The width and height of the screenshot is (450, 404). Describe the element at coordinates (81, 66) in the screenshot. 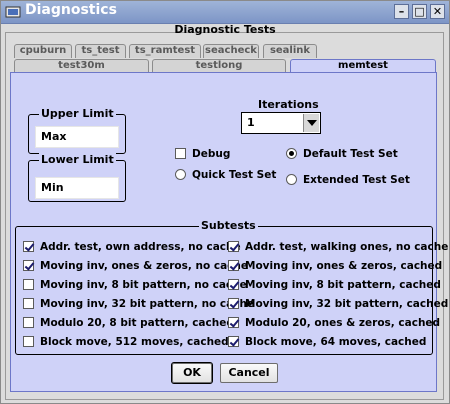

I see `tab-test30m: test30m` at that location.